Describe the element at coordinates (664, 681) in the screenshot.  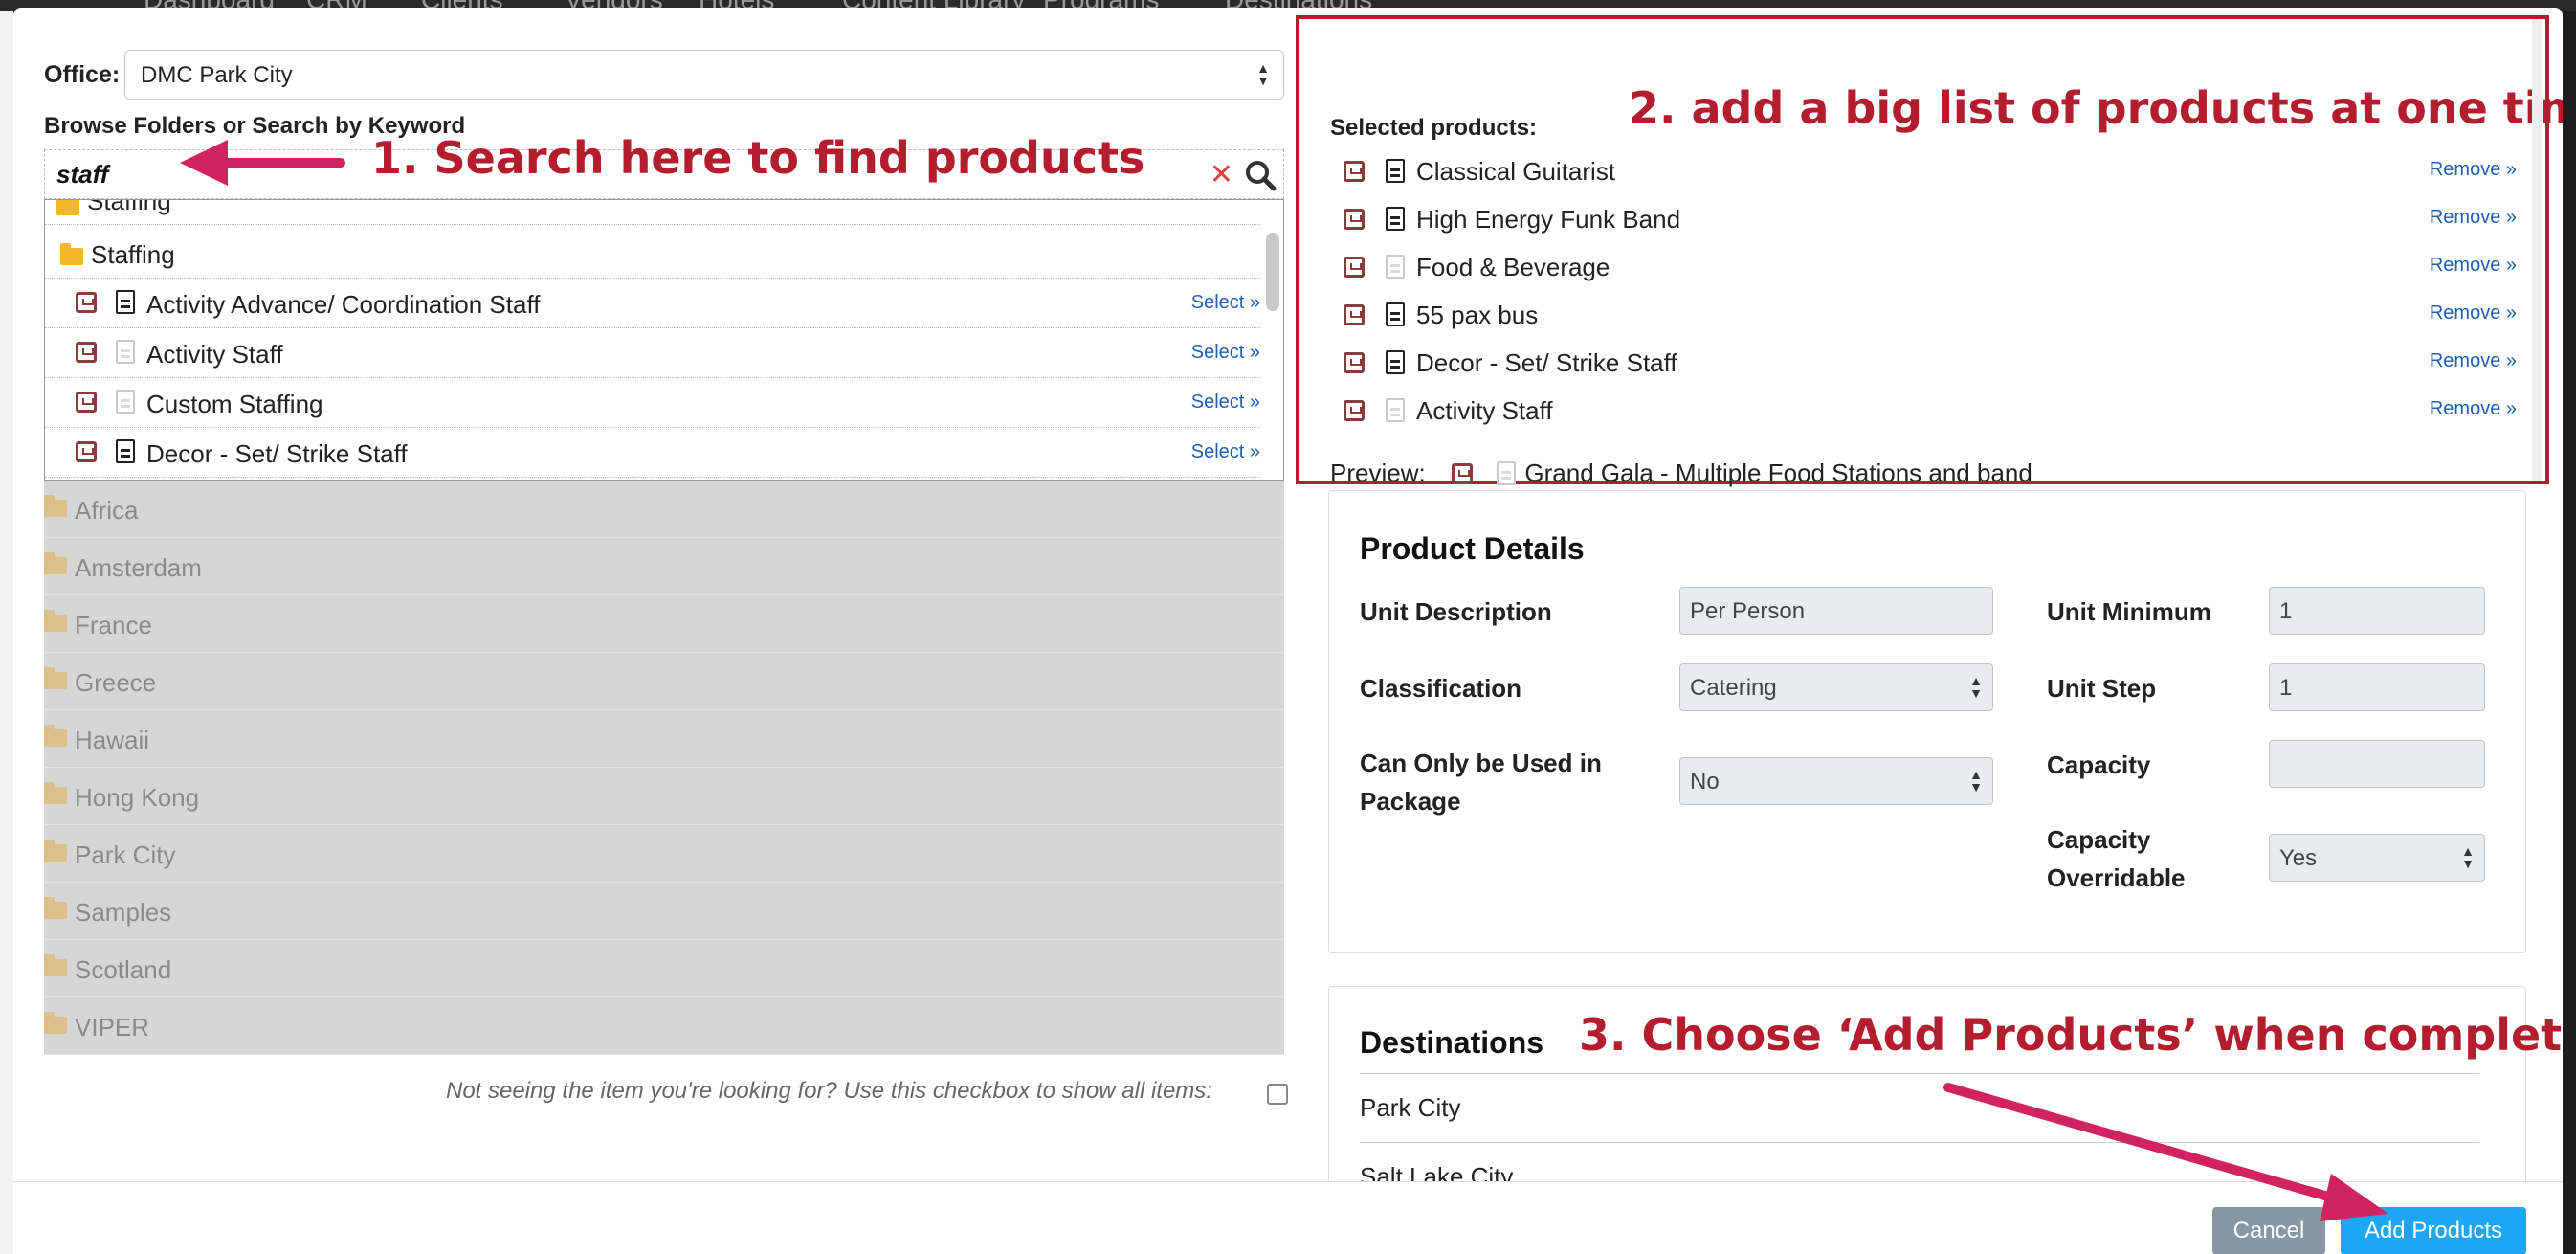
I see `folder-item: Greece` at that location.